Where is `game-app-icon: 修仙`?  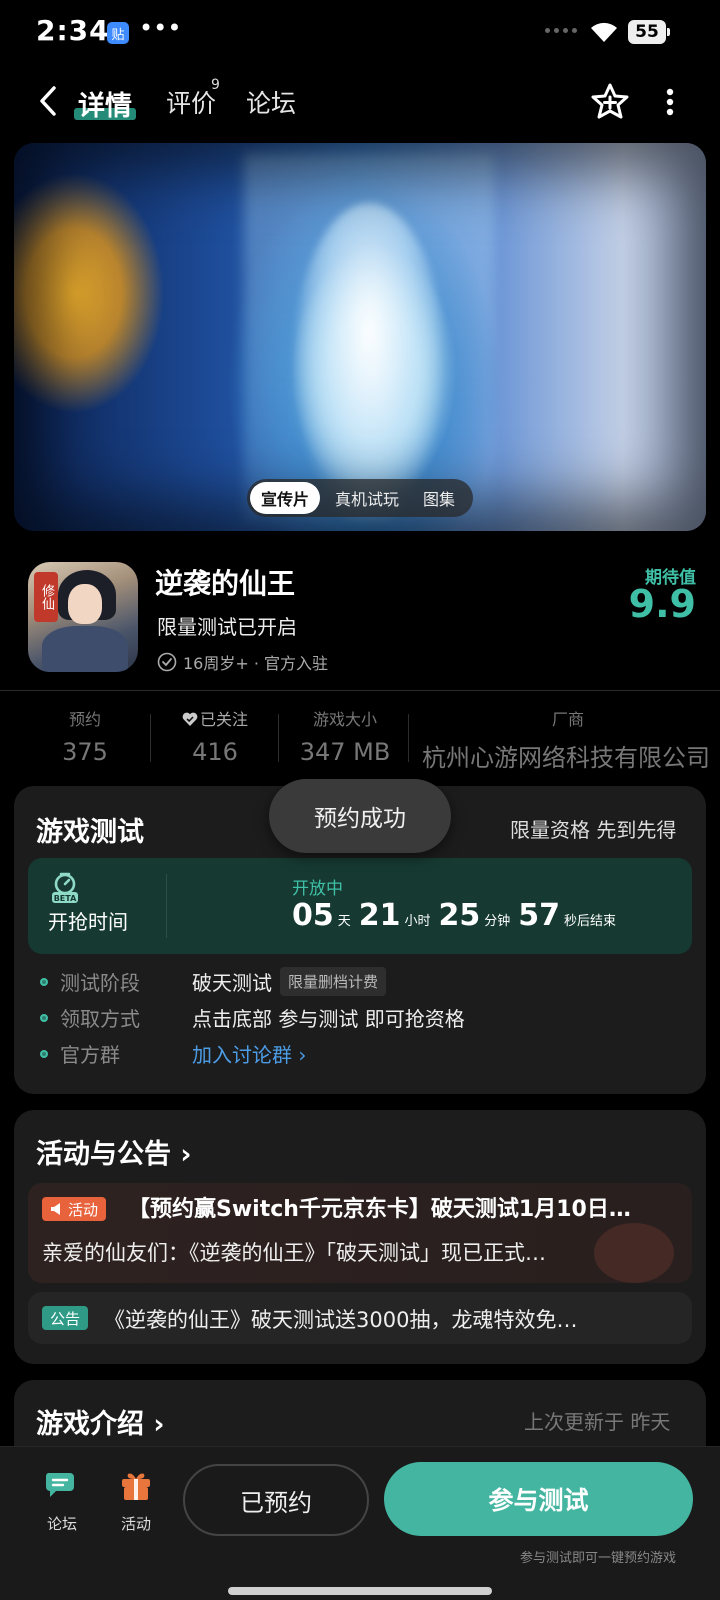 game-app-icon: 修仙 is located at coordinates (83, 617).